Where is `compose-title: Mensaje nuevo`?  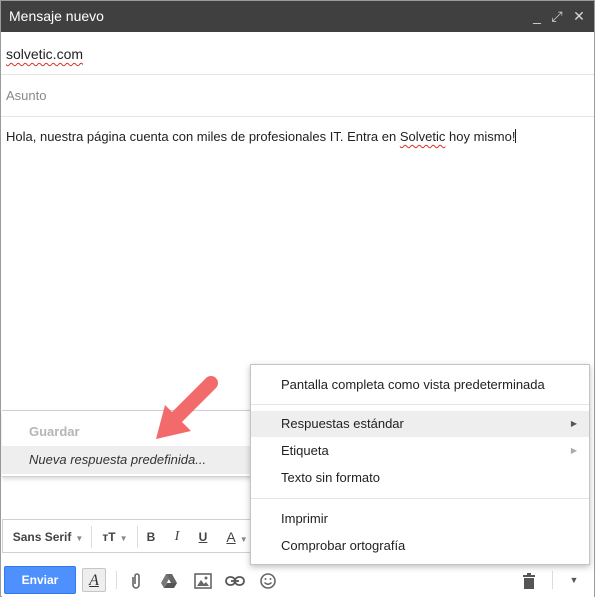 compose-title: Mensaje nuevo is located at coordinates (56, 16).